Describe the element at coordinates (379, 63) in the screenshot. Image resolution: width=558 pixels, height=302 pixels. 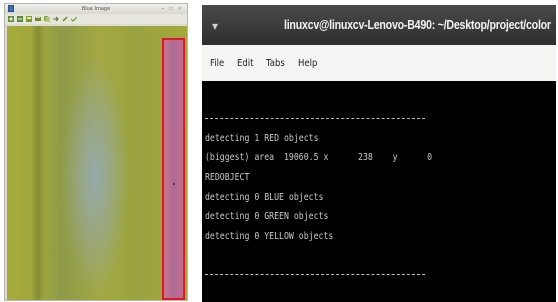
I see `terminal-menubar: File Edit Tabs Help` at that location.